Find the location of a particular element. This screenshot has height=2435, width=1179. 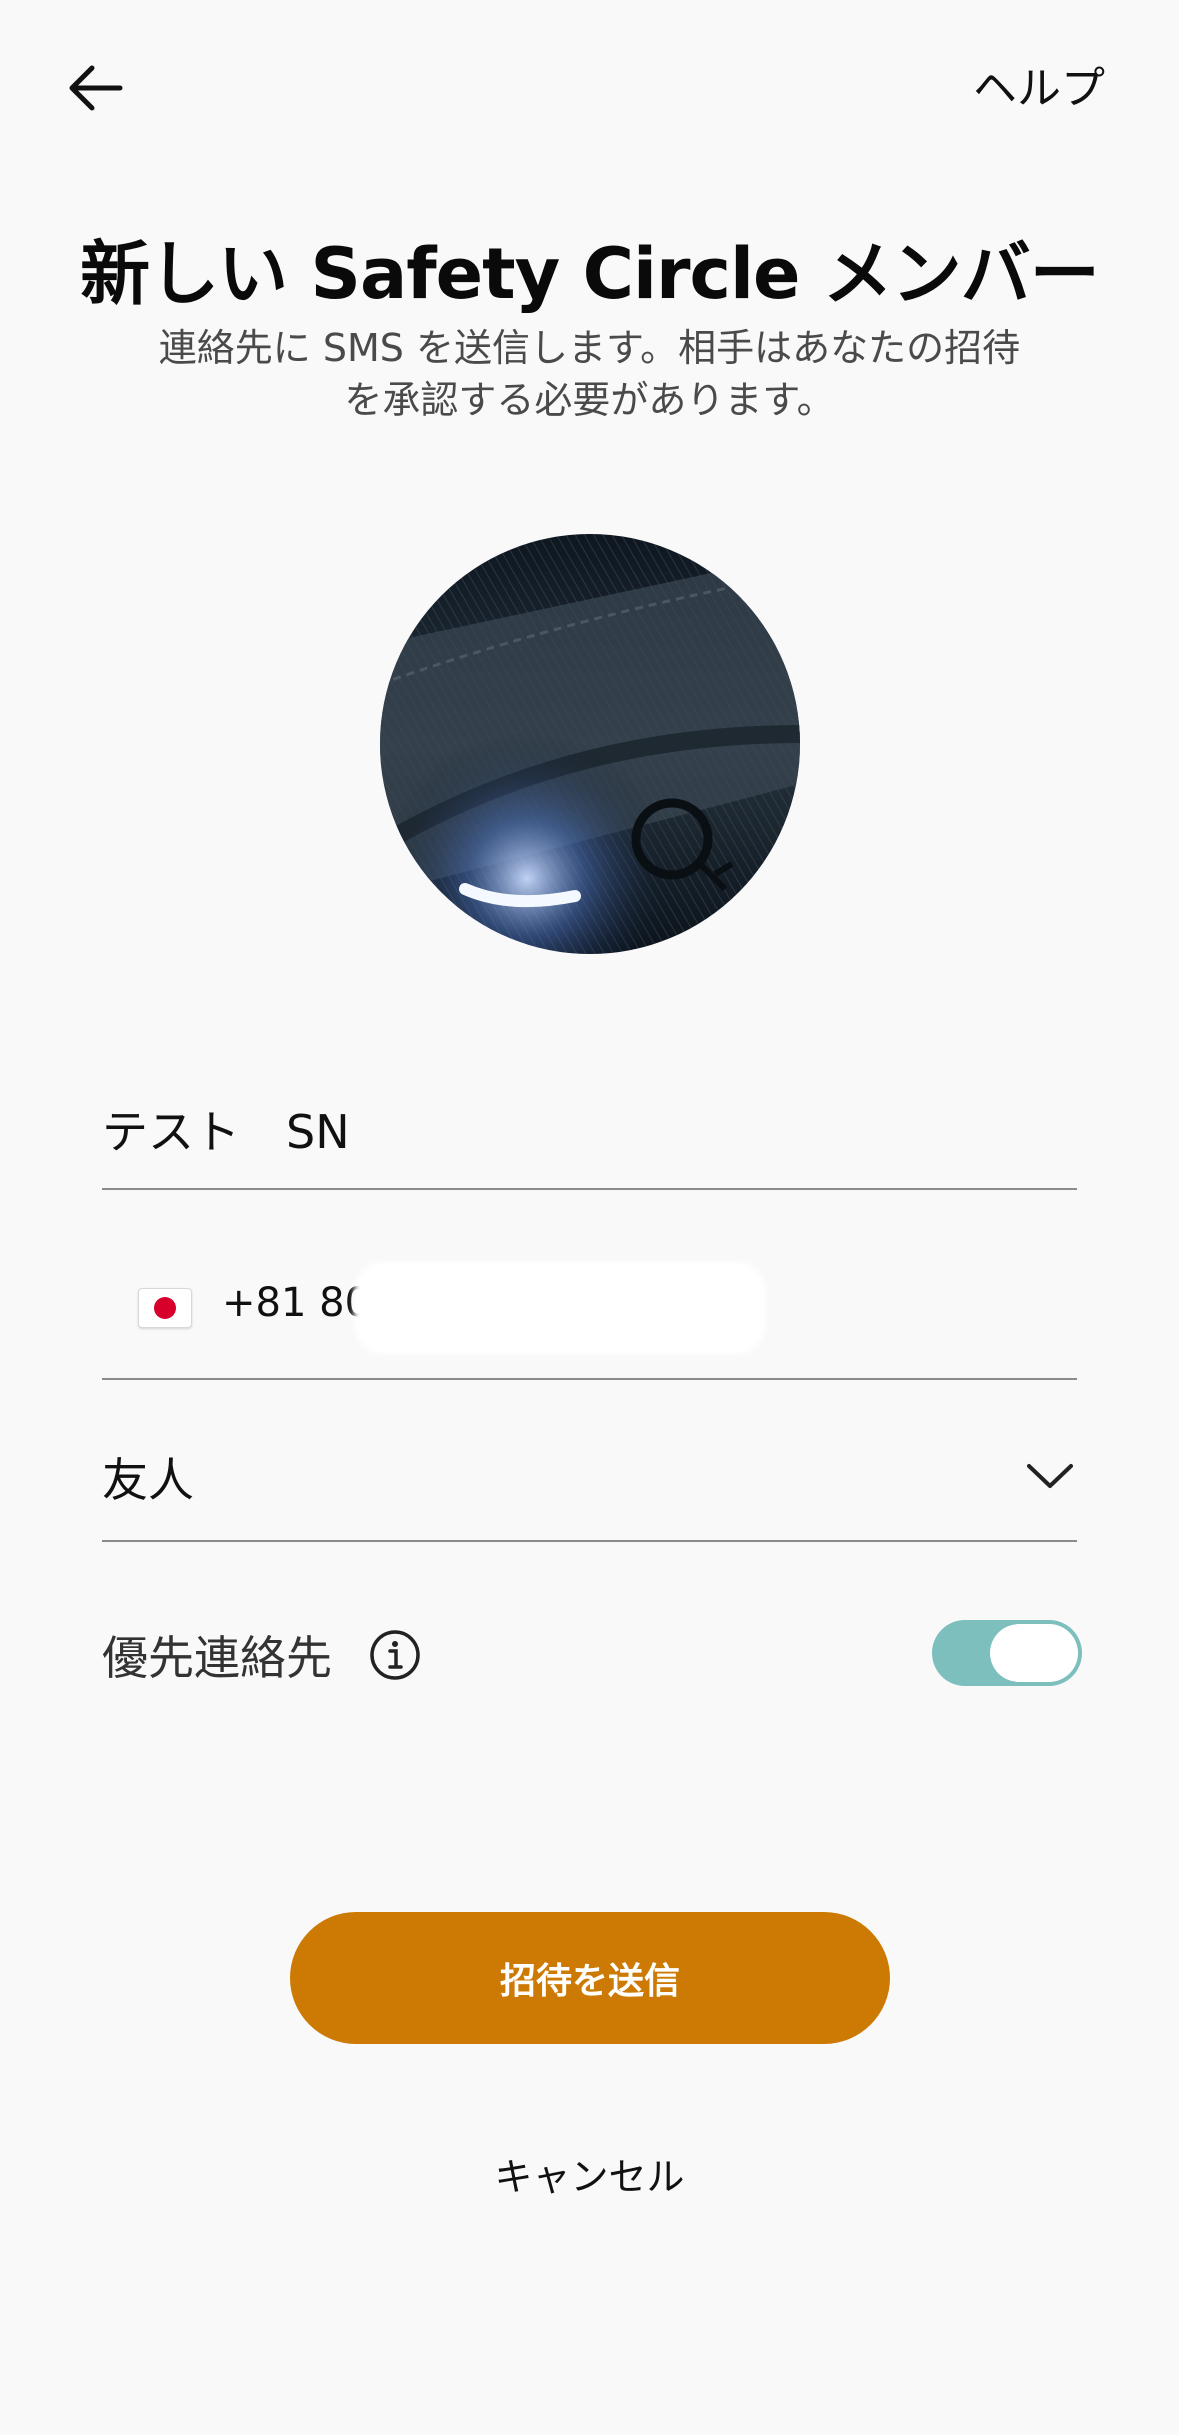

subtitle-line-1: 連絡先に SMS を送信します。相手はあなたの招待 is located at coordinates (589, 348).